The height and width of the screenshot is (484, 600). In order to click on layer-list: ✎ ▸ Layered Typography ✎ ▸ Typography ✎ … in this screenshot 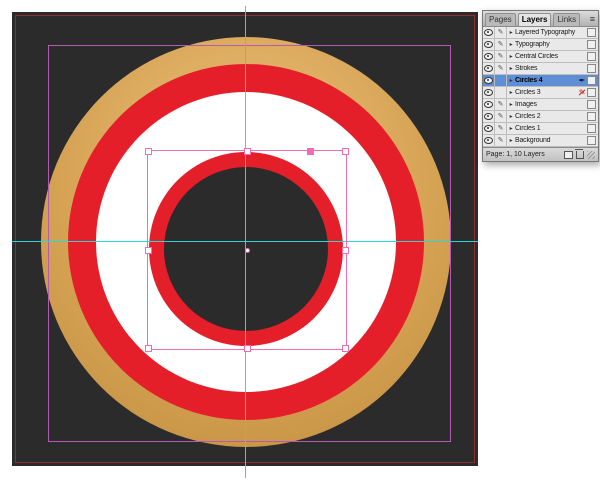, I will do `click(540, 87)`.